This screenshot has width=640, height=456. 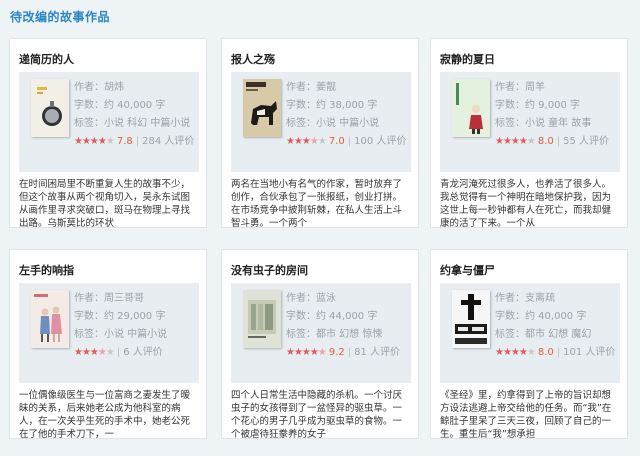 What do you see at coordinates (311, 87) in the screenshot?
I see `author-label: 作者：姜靓` at bounding box center [311, 87].